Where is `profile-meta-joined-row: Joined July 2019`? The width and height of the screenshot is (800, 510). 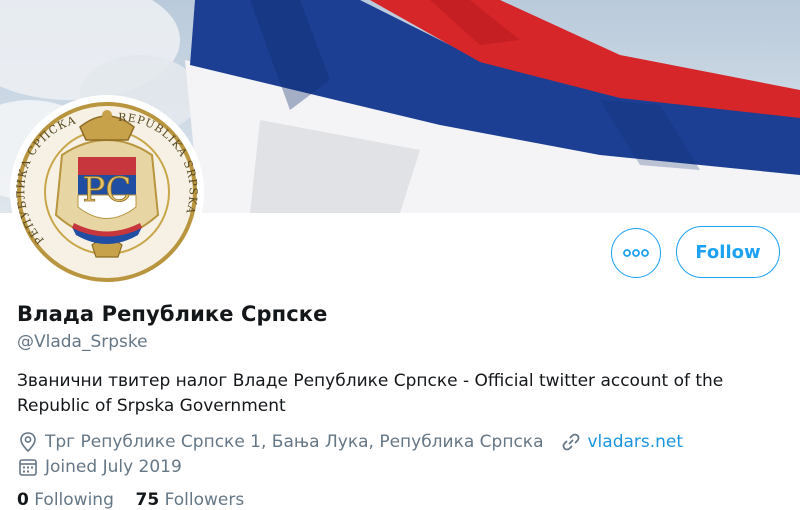 profile-meta-joined-row: Joined July 2019 is located at coordinates (99, 467).